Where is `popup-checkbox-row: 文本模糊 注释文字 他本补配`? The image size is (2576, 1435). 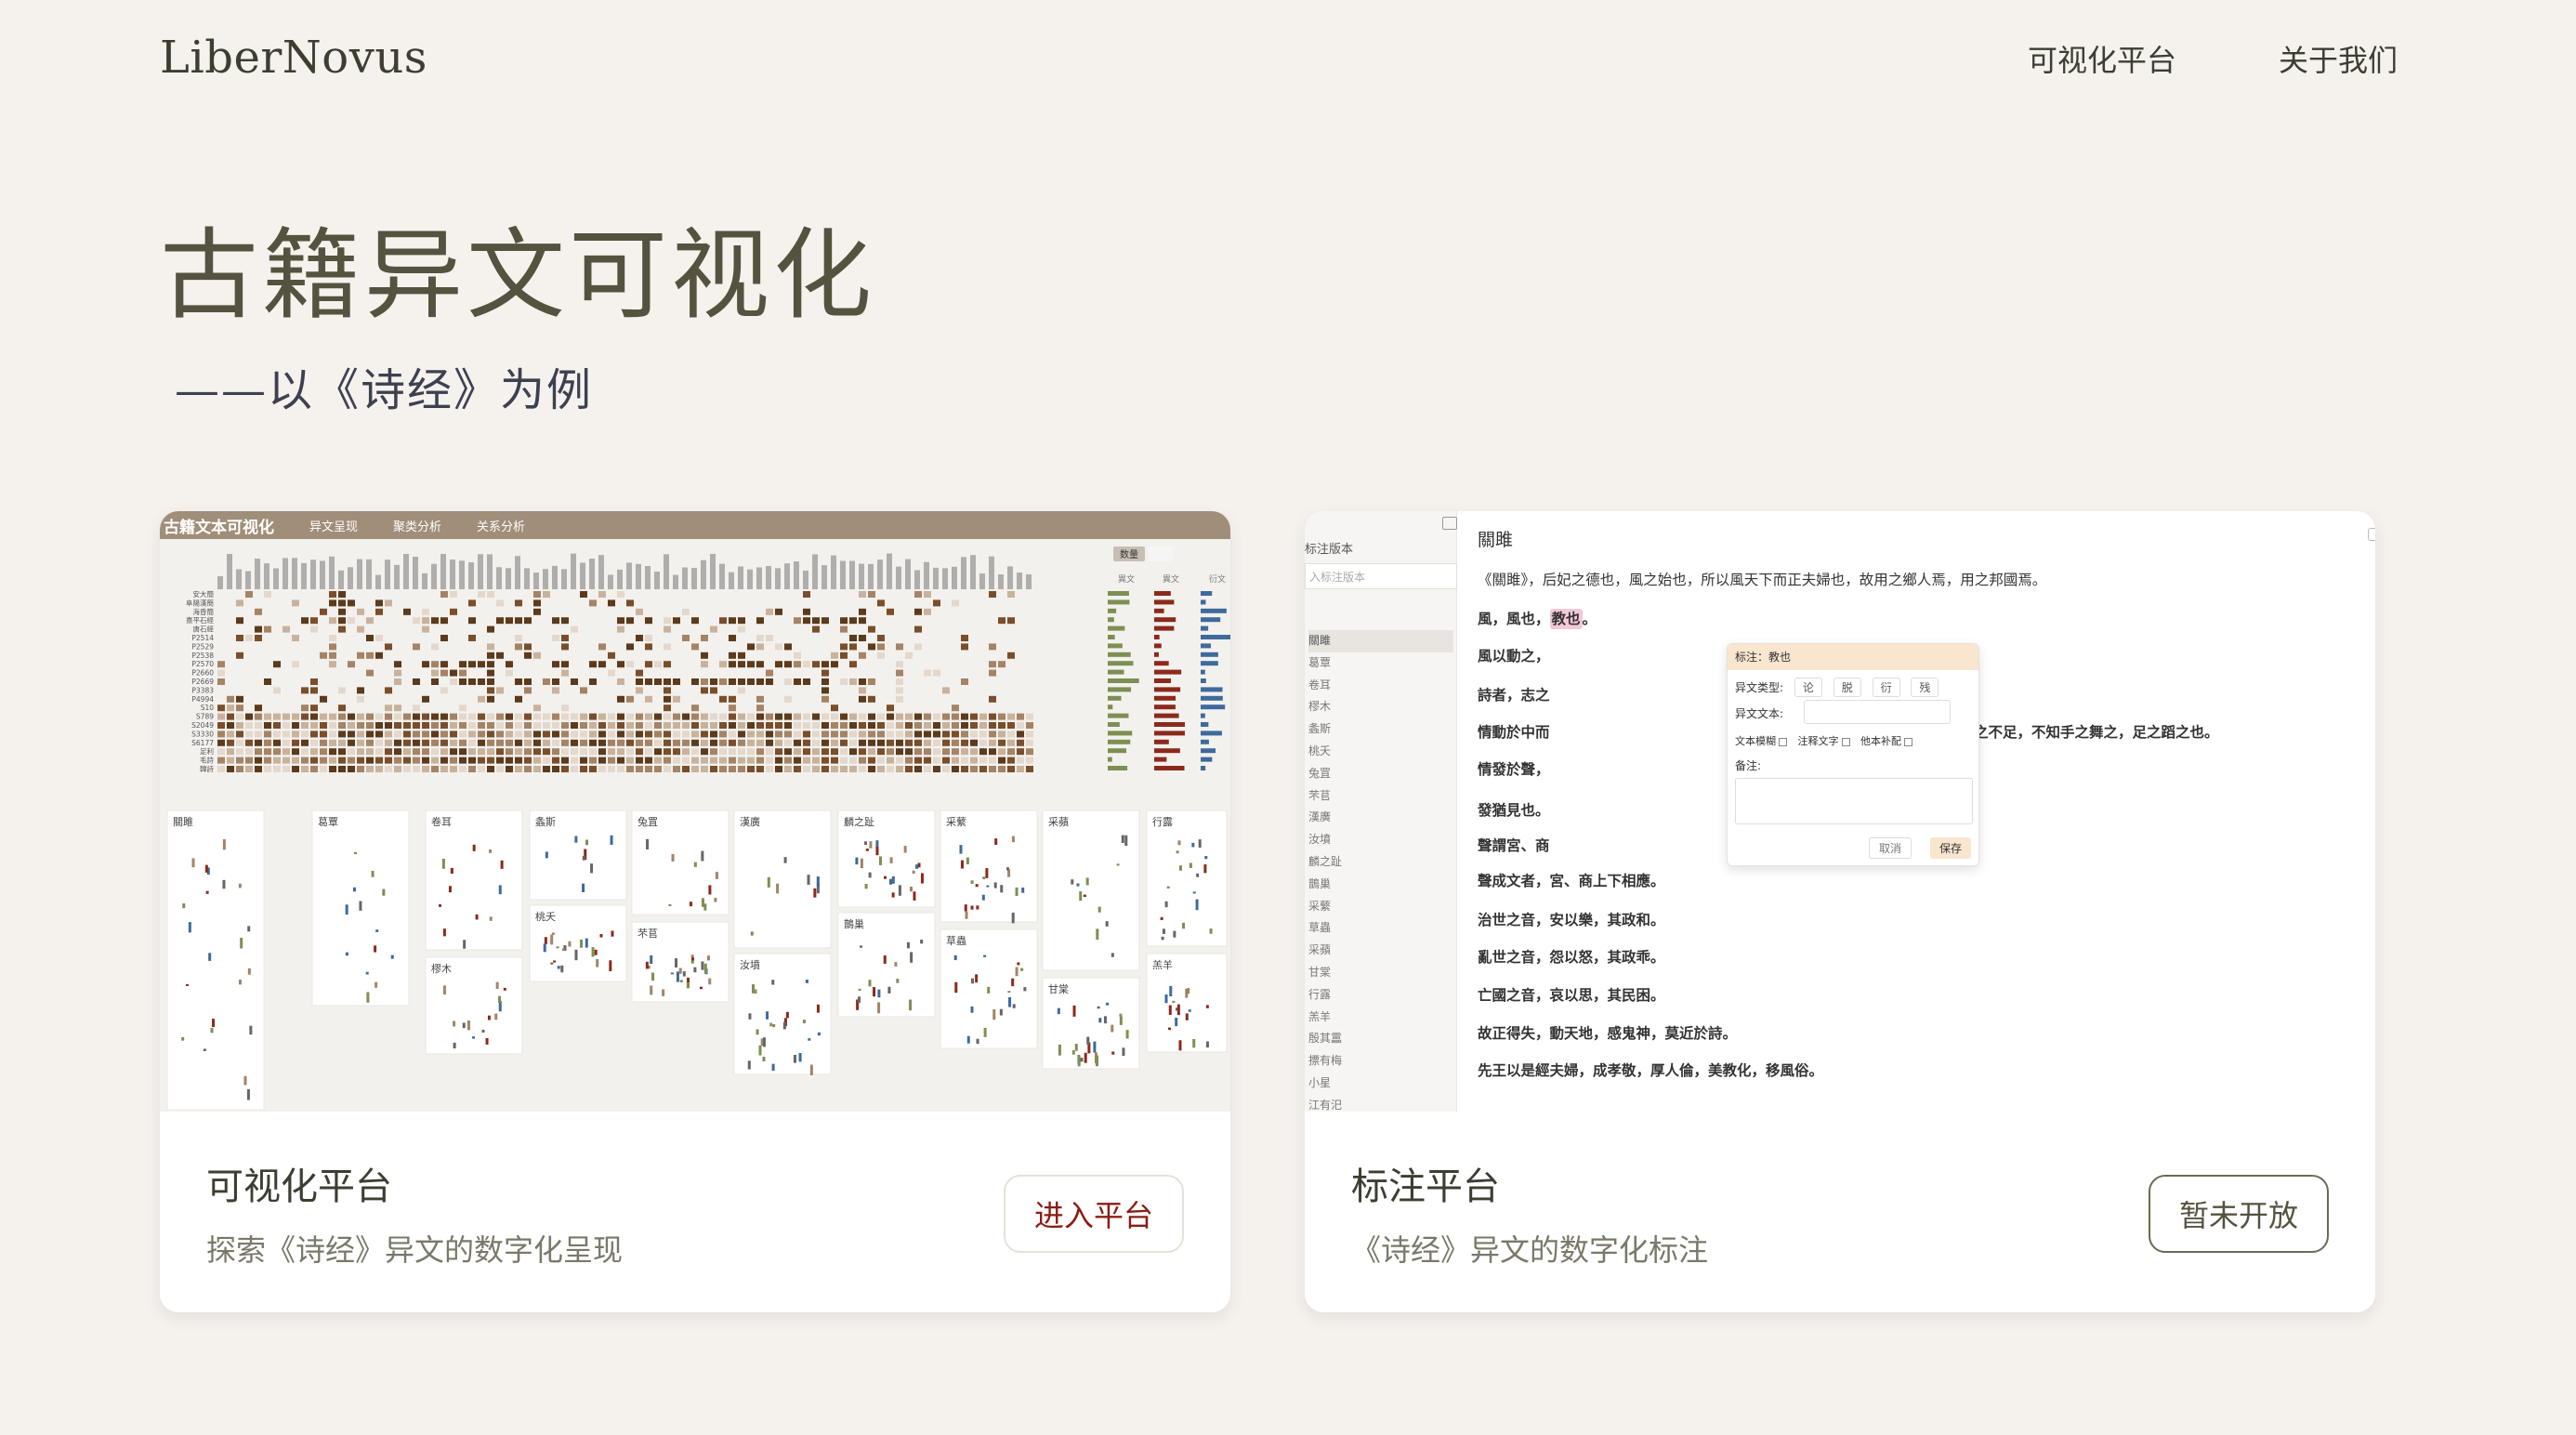
popup-checkbox-row: 文本模糊 注释文字 他本补配 is located at coordinates (1827, 740).